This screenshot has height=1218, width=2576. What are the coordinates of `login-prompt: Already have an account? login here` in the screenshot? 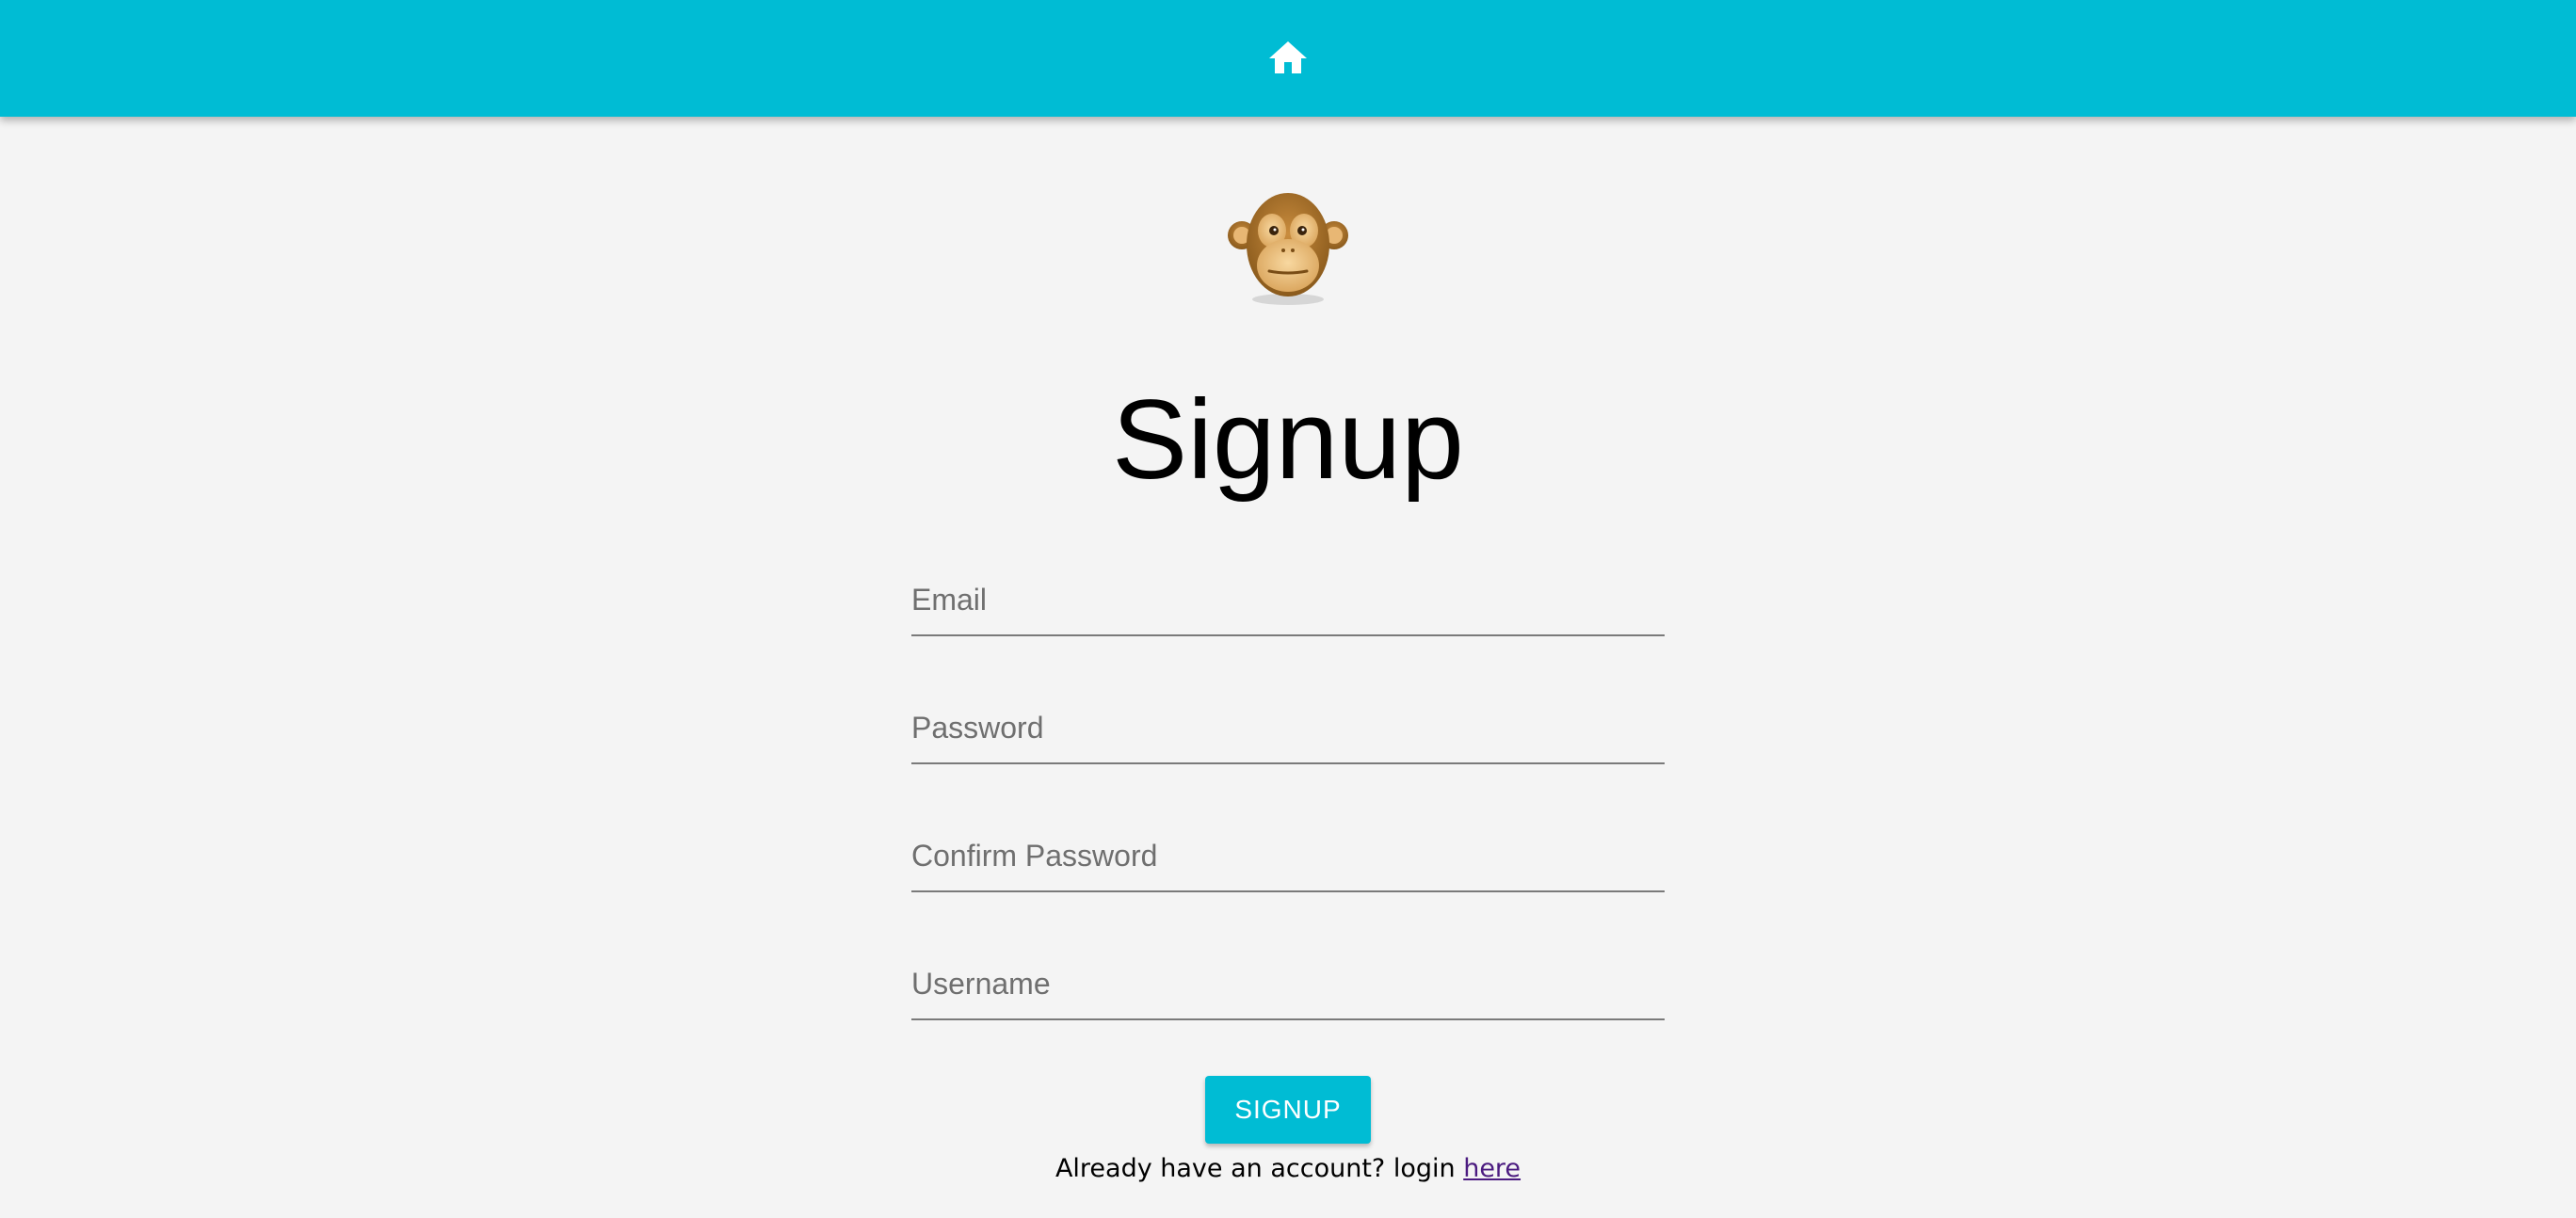 It's located at (1288, 1169).